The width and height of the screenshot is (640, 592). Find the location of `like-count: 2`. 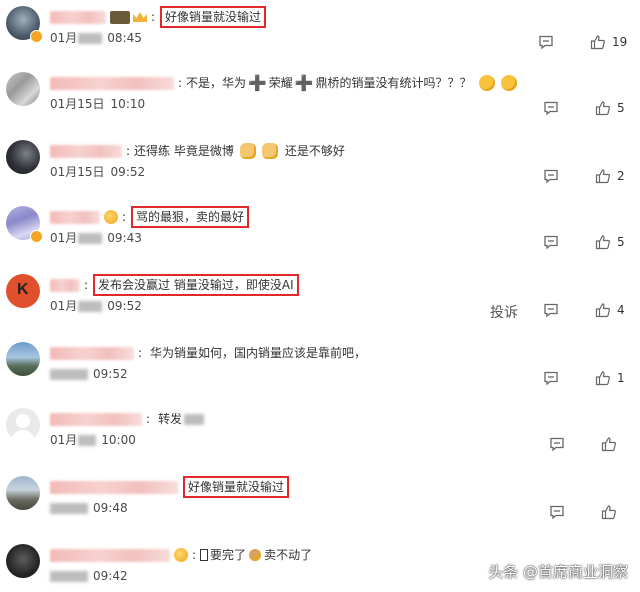

like-count: 2 is located at coordinates (621, 176).